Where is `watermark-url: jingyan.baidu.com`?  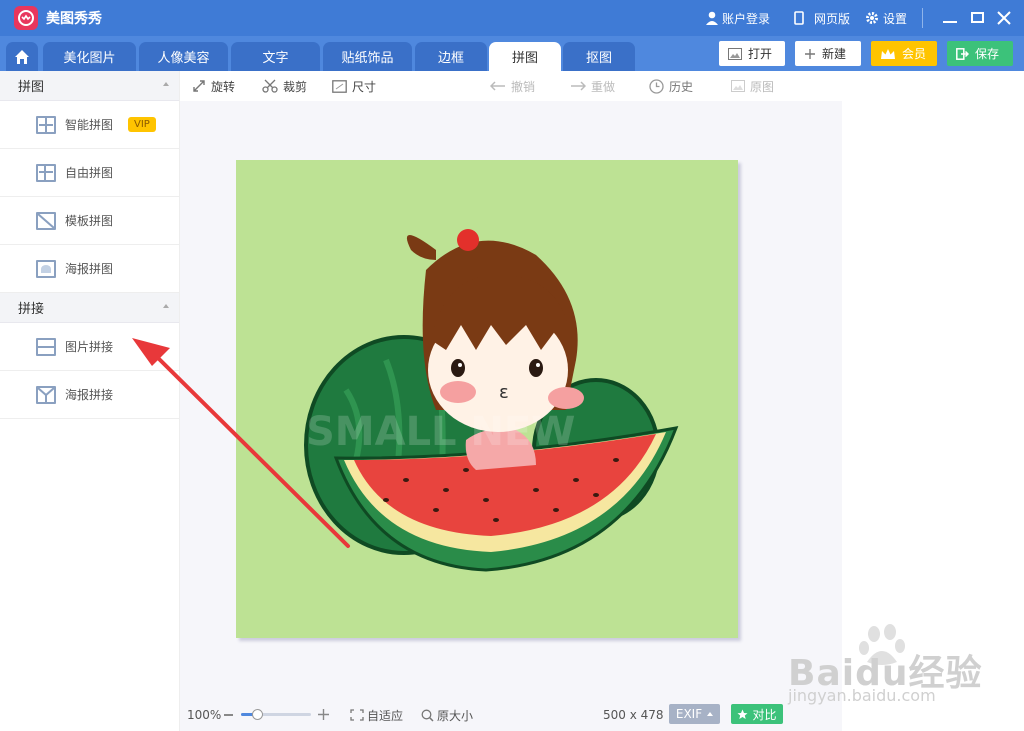
watermark-url: jingyan.baidu.com is located at coordinates (862, 695).